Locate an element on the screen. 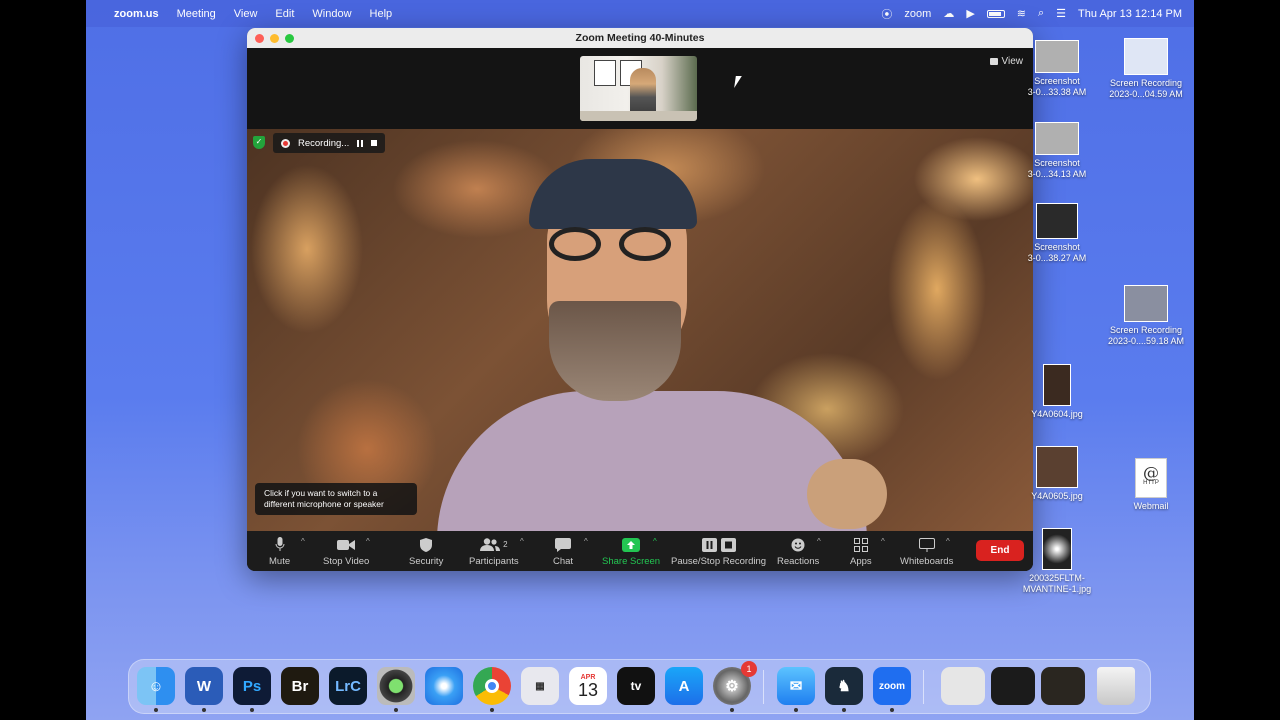 The width and height of the screenshot is (1280, 720). participants-chevron-icon: ^ is located at coordinates (522, 541).